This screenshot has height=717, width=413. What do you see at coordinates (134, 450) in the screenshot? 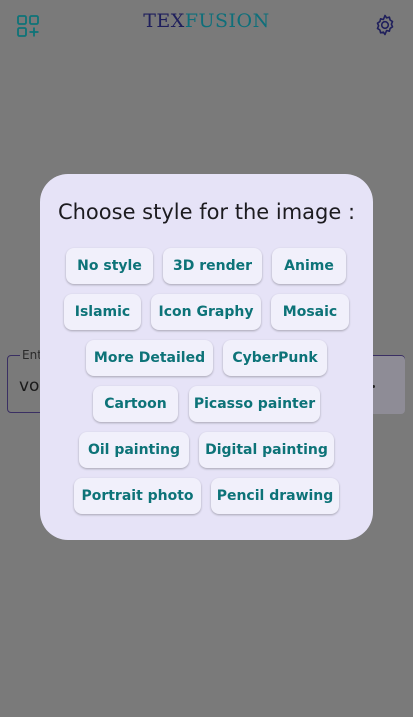
I see `style-chip-oil-painting: Oil painting` at bounding box center [134, 450].